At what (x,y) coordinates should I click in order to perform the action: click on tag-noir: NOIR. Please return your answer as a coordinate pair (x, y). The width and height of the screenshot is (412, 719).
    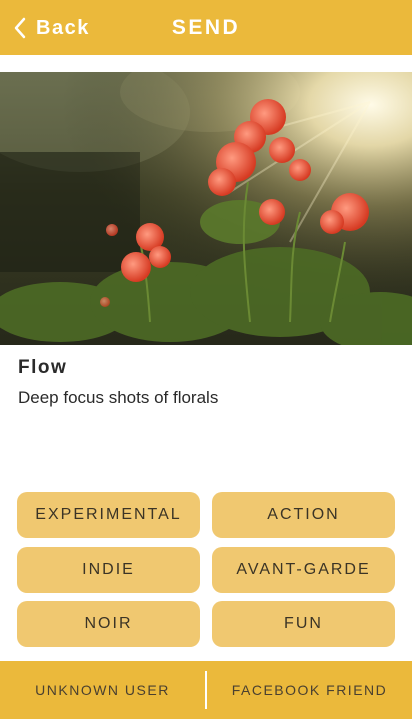
    Looking at the image, I should click on (108, 624).